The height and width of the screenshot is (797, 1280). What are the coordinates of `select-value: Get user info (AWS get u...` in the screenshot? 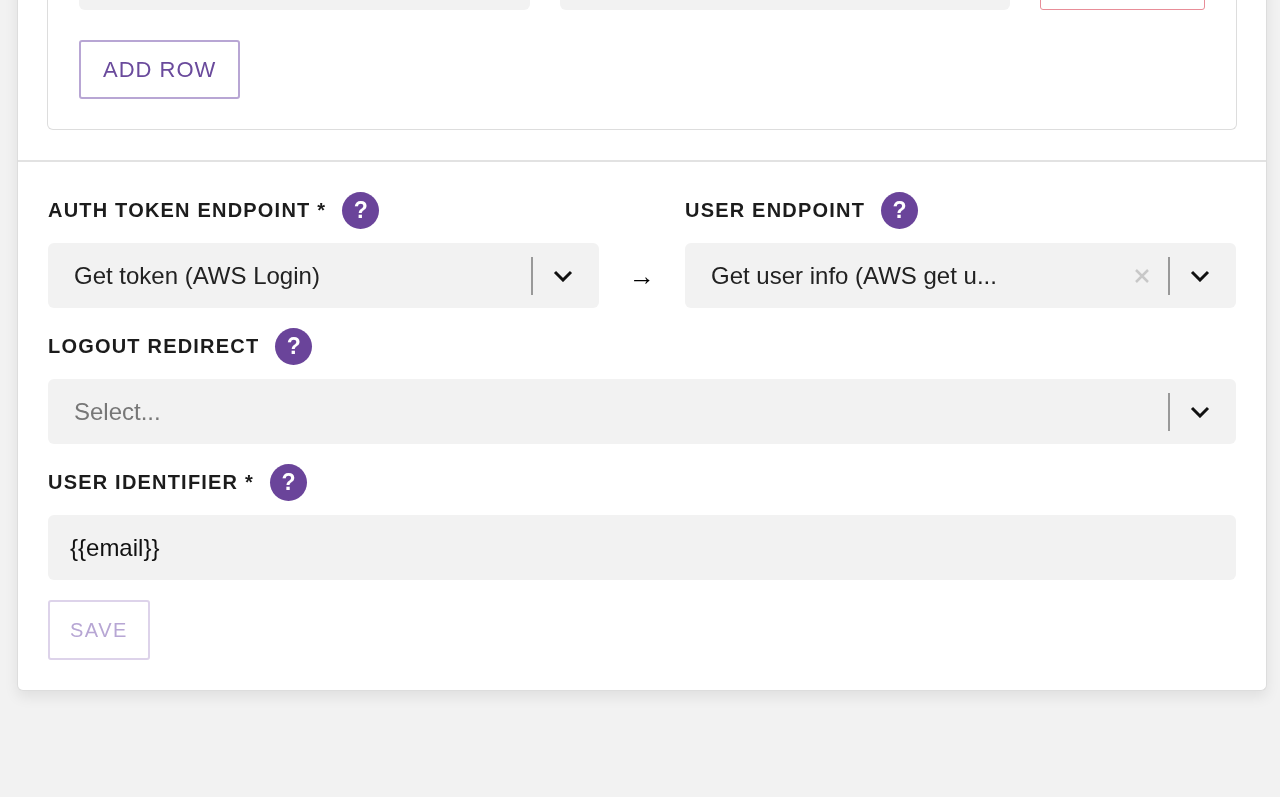 It's located at (854, 275).